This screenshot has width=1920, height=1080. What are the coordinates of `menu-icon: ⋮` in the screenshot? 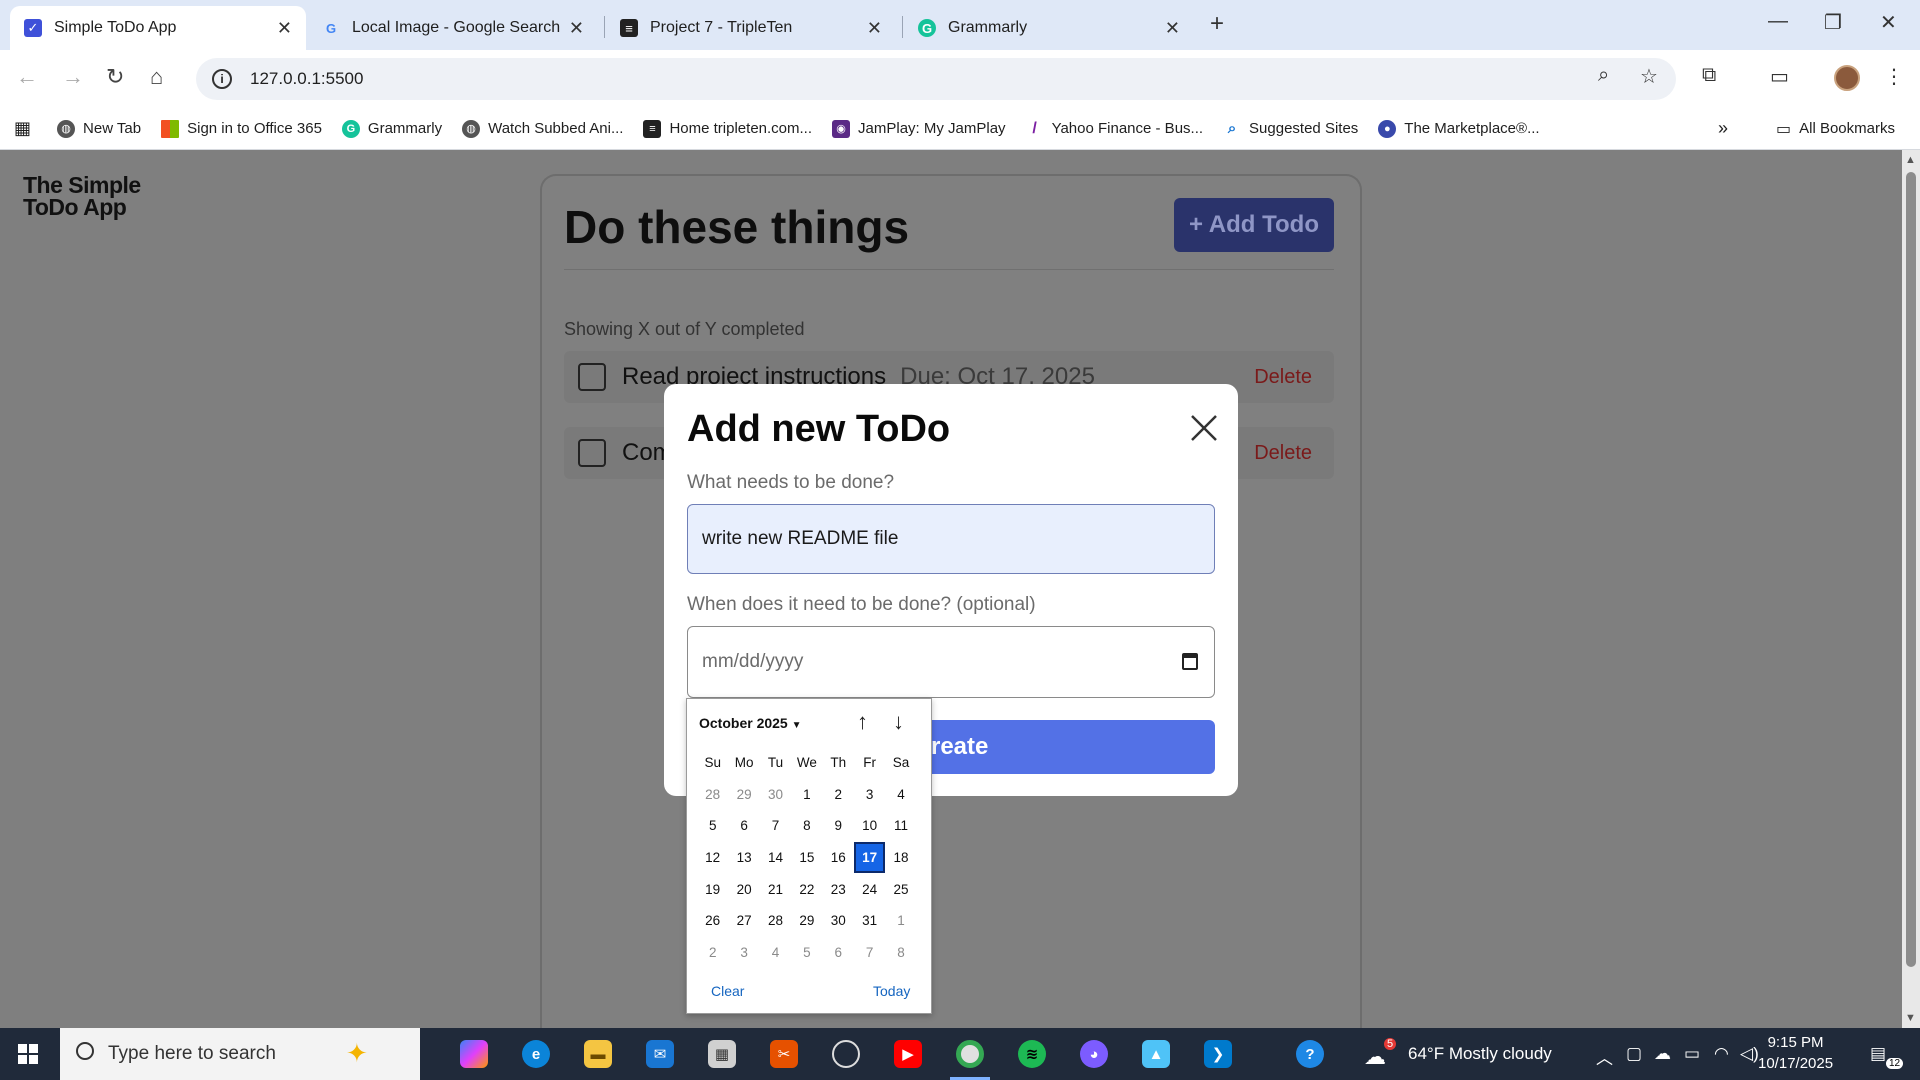 It's located at (1894, 76).